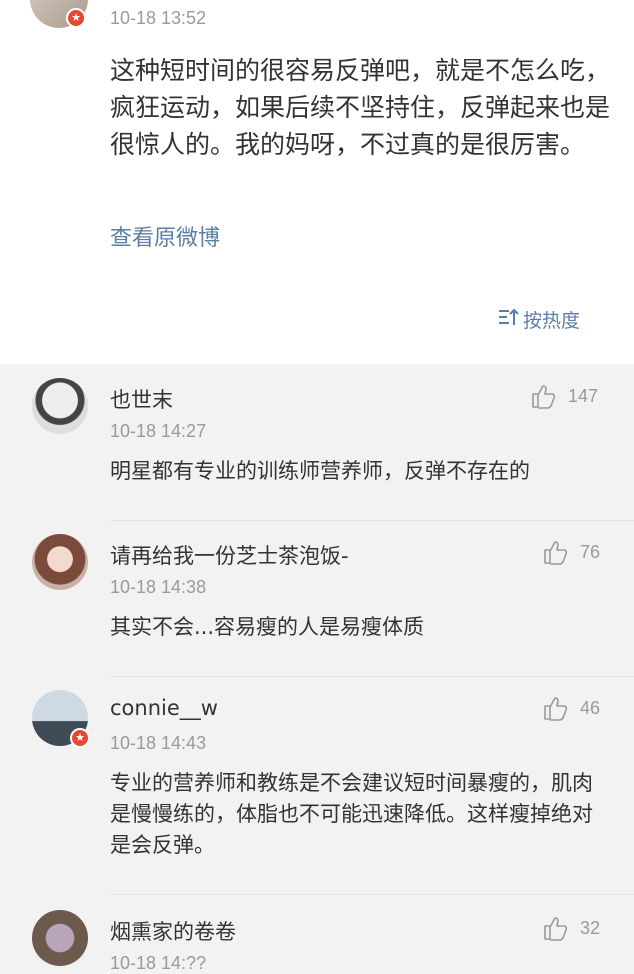 The width and height of the screenshot is (634, 974). What do you see at coordinates (551, 321) in the screenshot?
I see `sort-label: 按热度` at bounding box center [551, 321].